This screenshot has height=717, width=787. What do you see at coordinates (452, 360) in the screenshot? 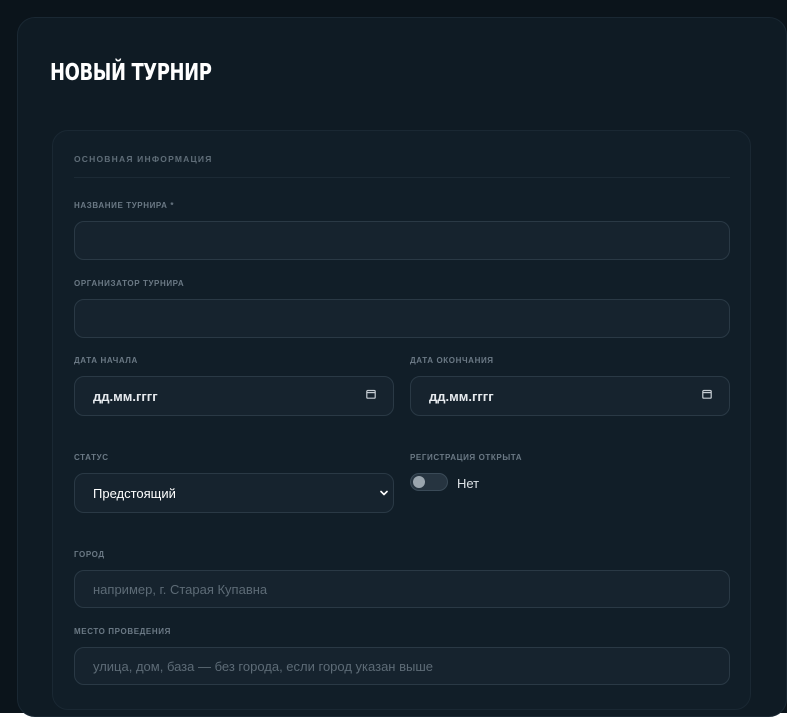
I see `end-date-label: ДАТА ОКОНЧАНИЯ` at bounding box center [452, 360].